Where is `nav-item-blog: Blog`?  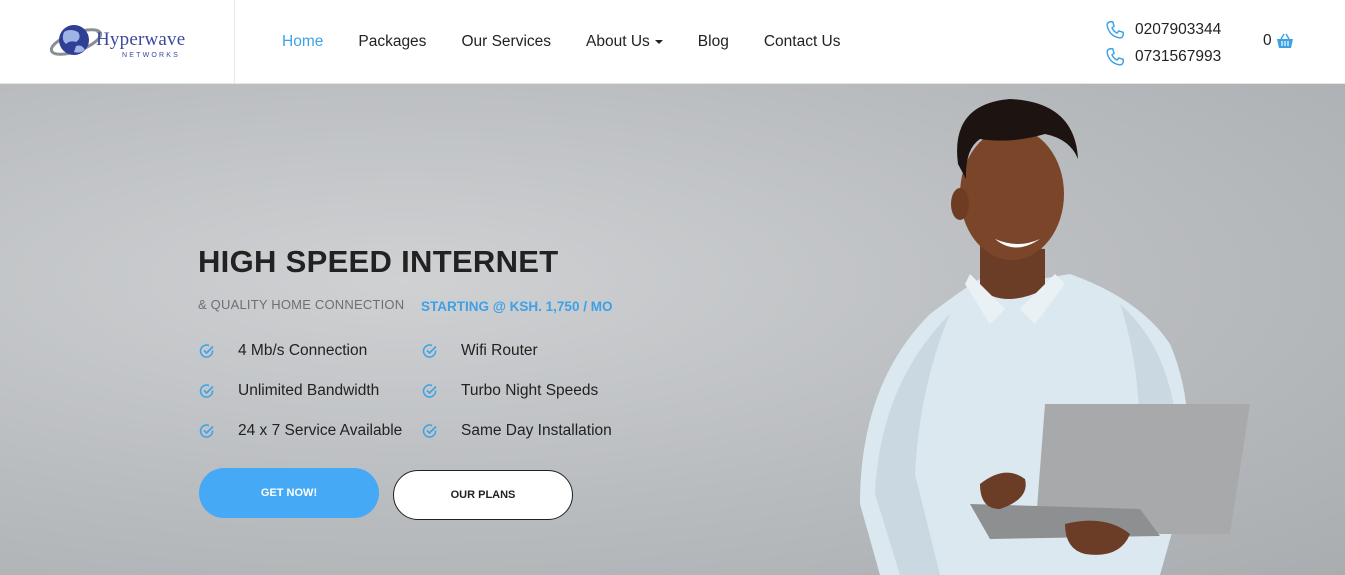 nav-item-blog: Blog is located at coordinates (713, 42).